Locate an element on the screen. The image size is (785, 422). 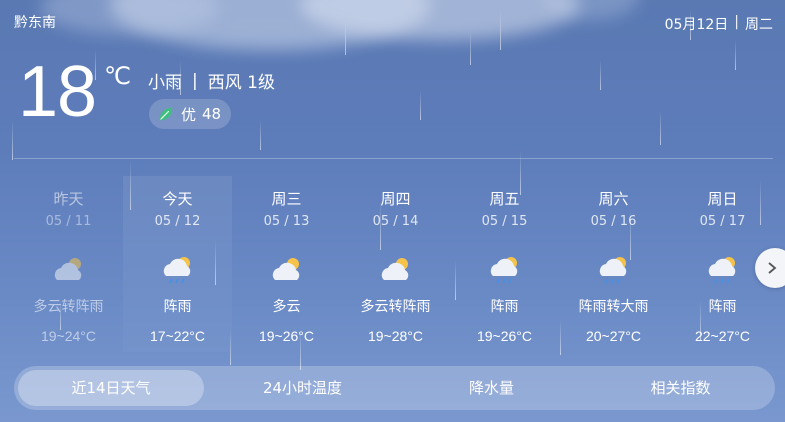
location-label: 黔东南 is located at coordinates (35, 22).